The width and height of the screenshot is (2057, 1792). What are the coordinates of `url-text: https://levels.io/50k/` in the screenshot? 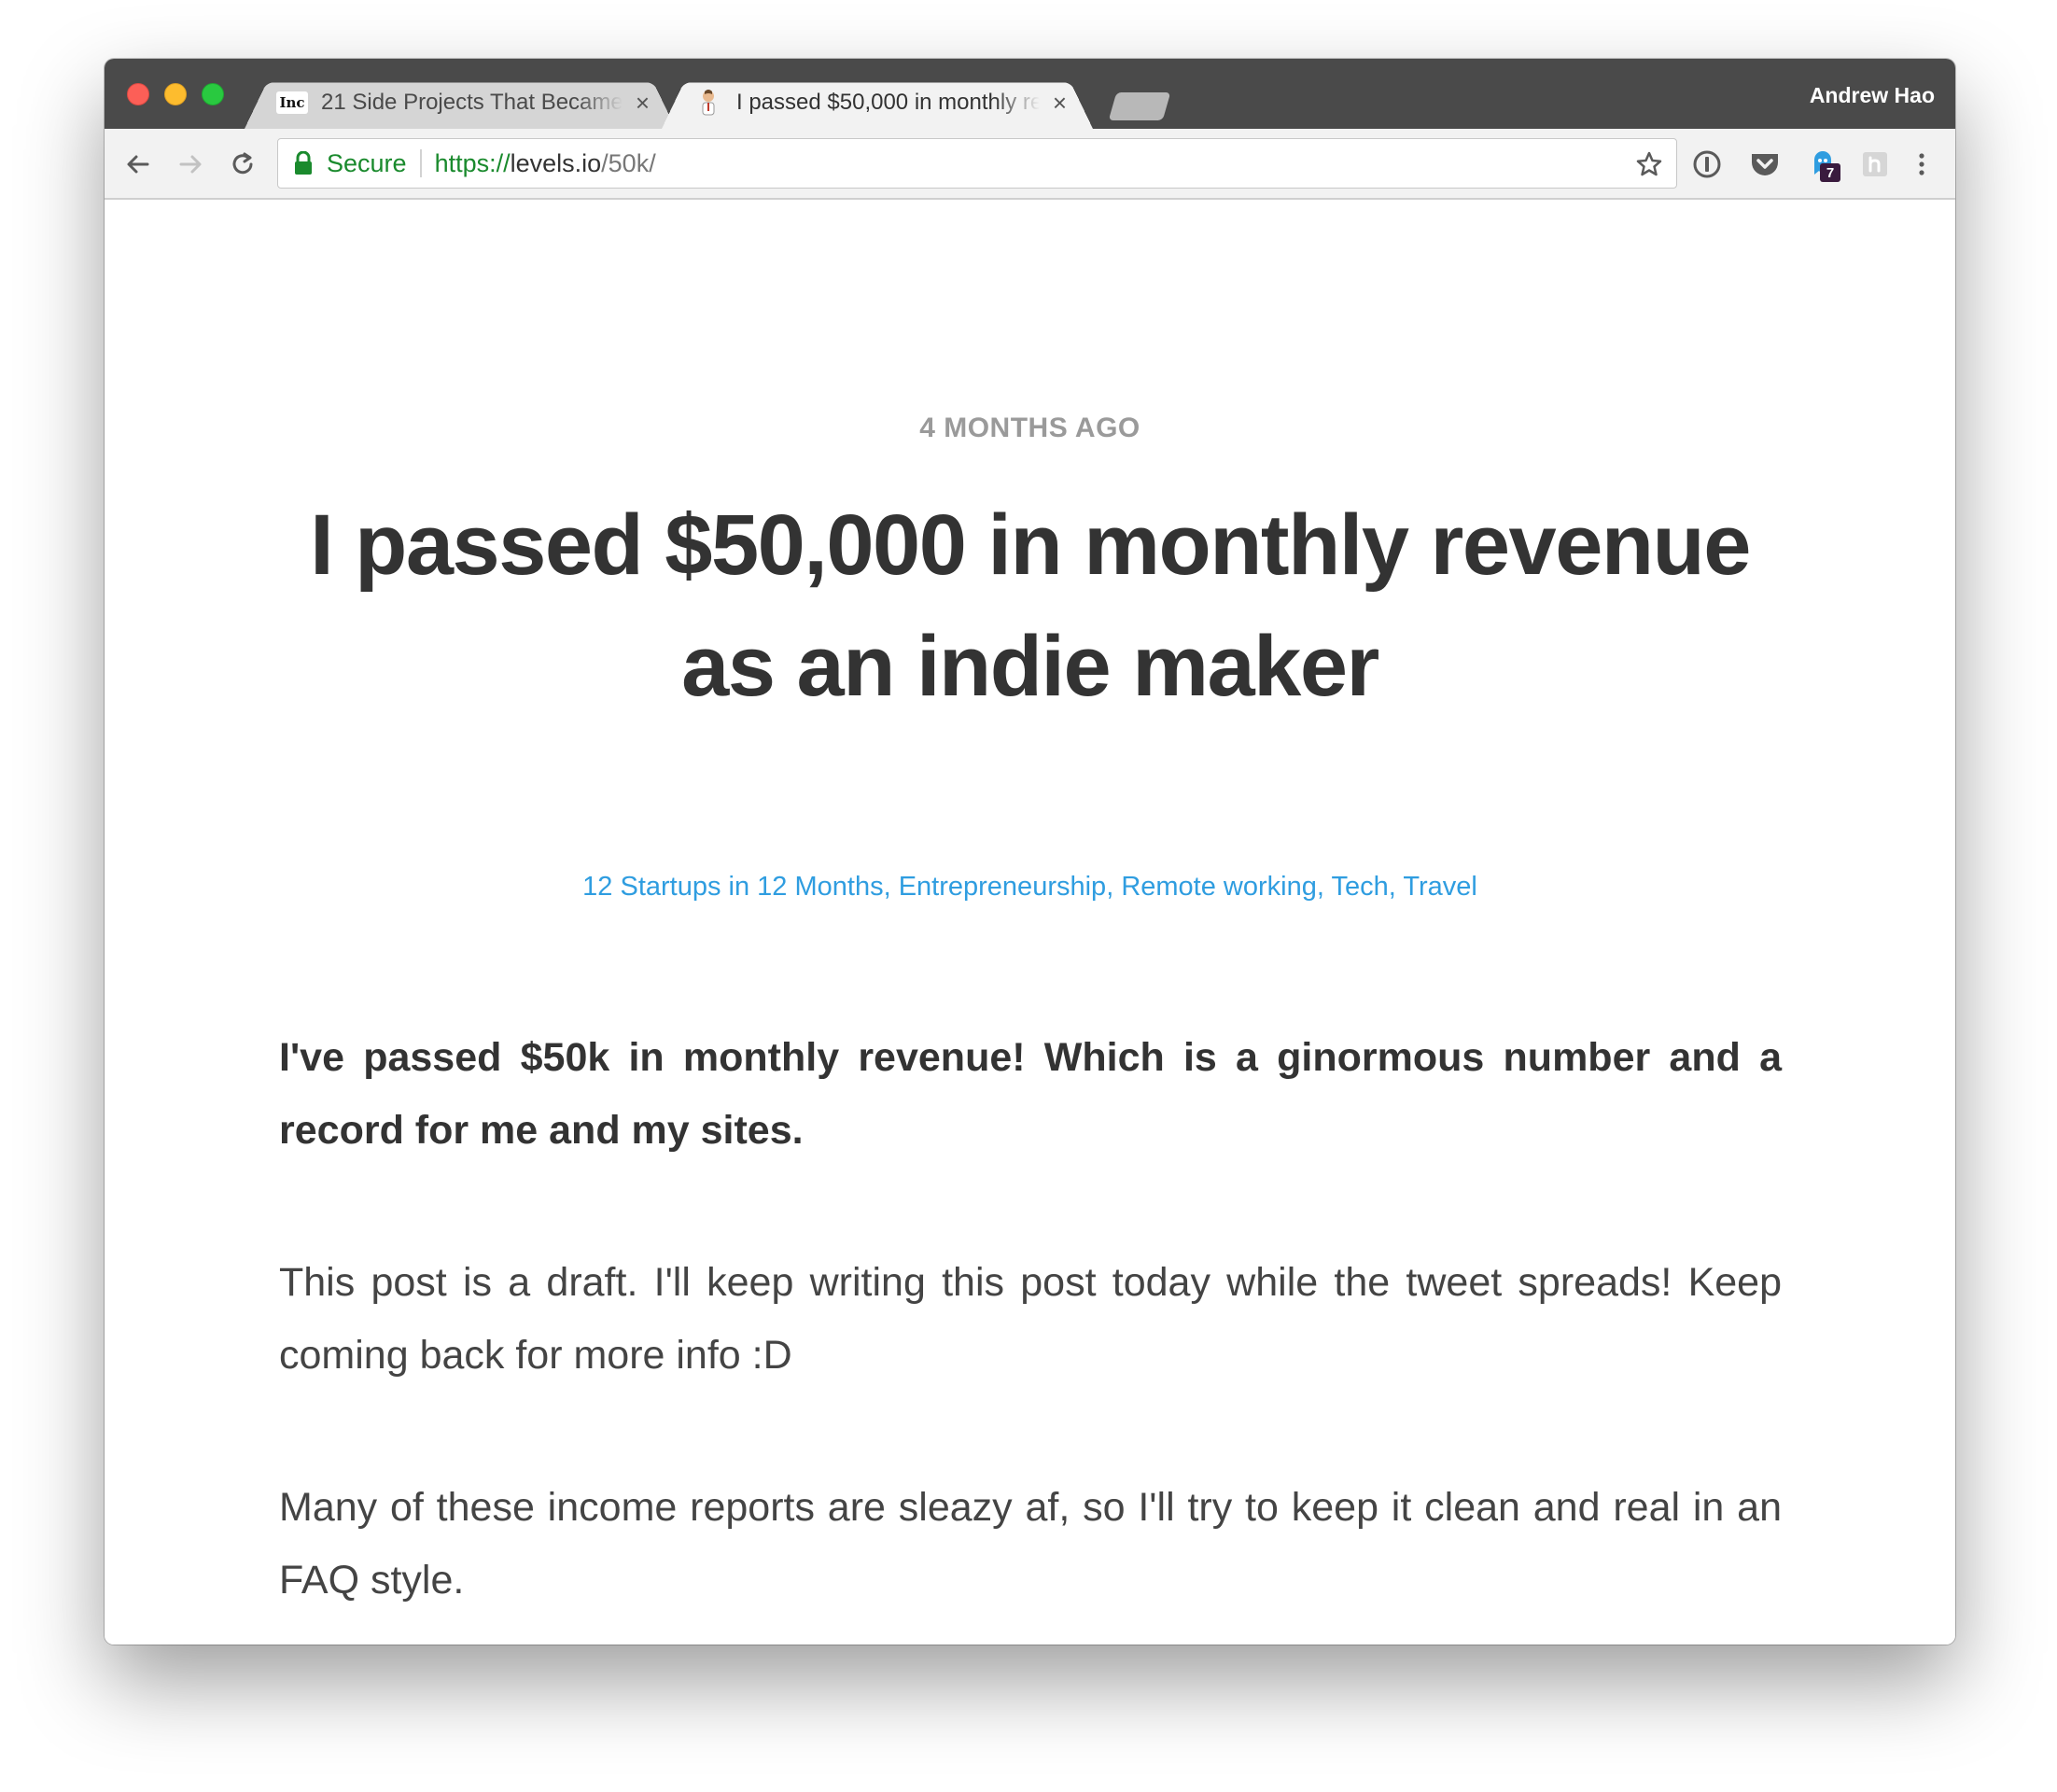 It's located at (545, 163).